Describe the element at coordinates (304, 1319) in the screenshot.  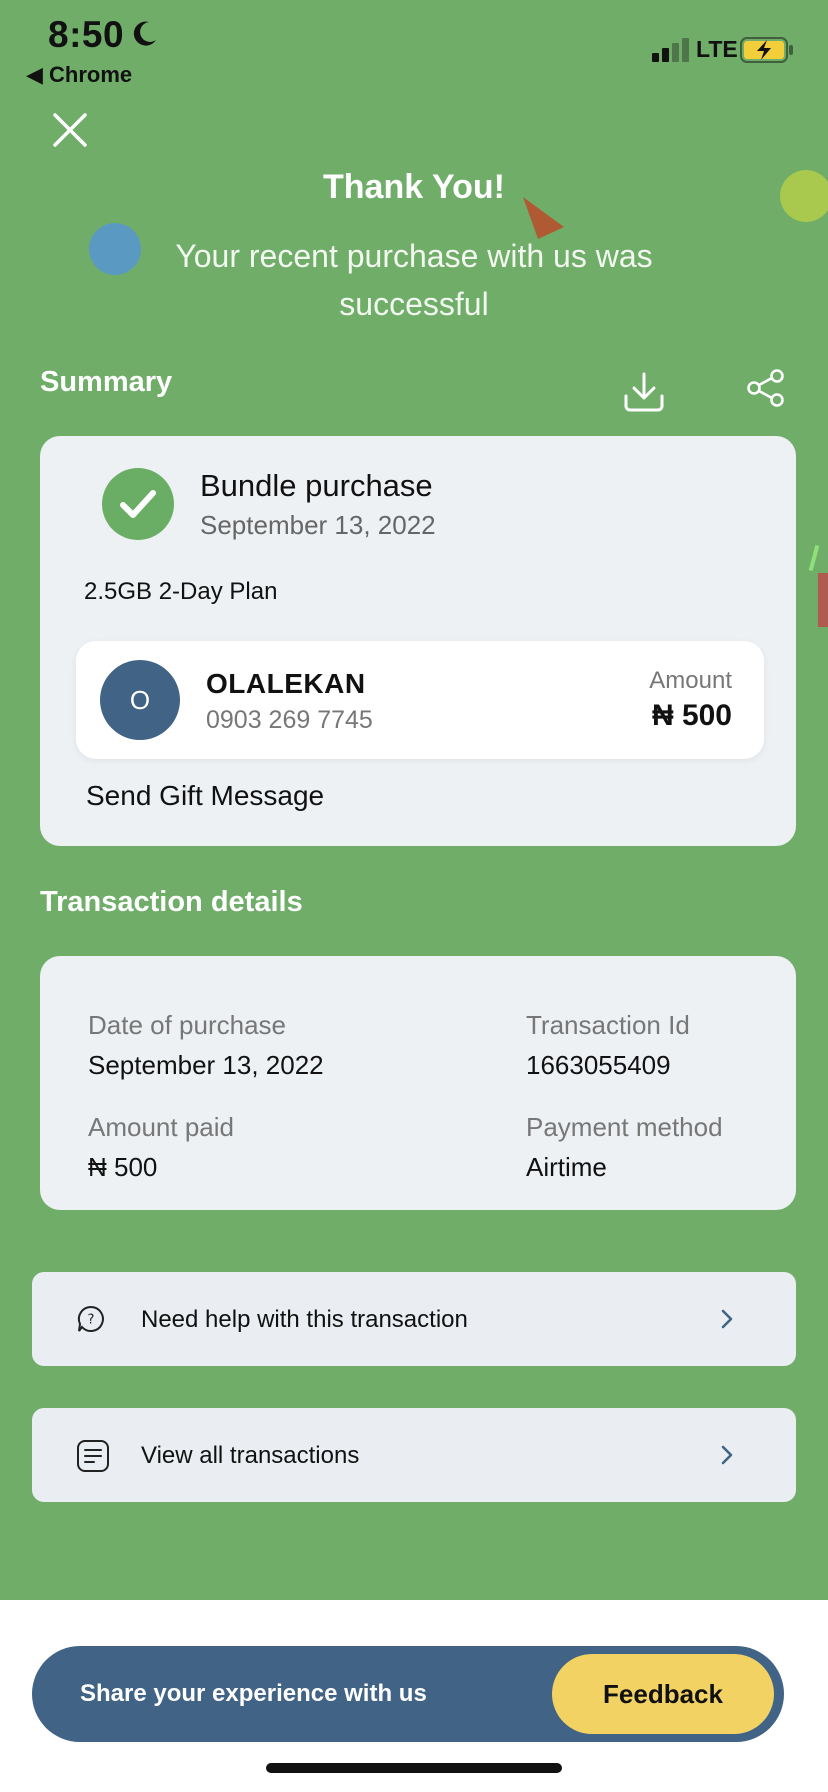
I see `help-transaction-label: Need help with this transaction` at that location.